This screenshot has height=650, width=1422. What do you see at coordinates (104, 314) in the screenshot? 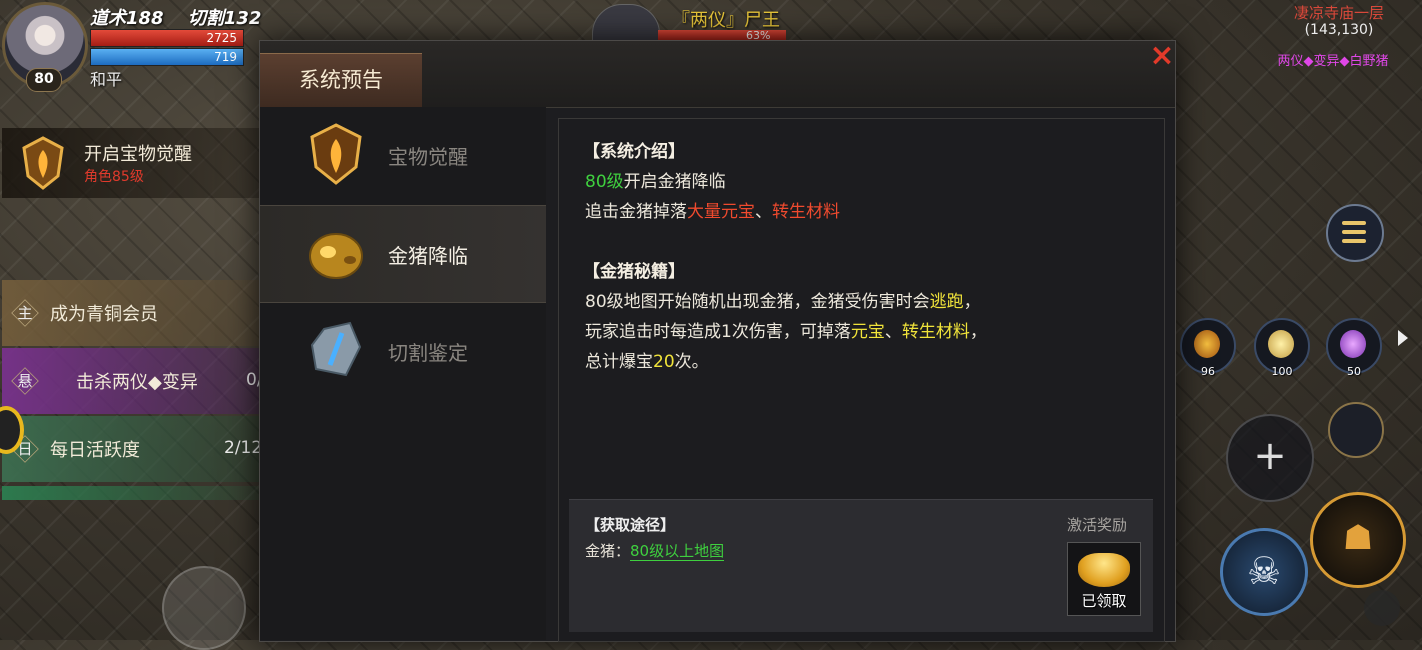
I see `quest-text: 成为青铜会员` at bounding box center [104, 314].